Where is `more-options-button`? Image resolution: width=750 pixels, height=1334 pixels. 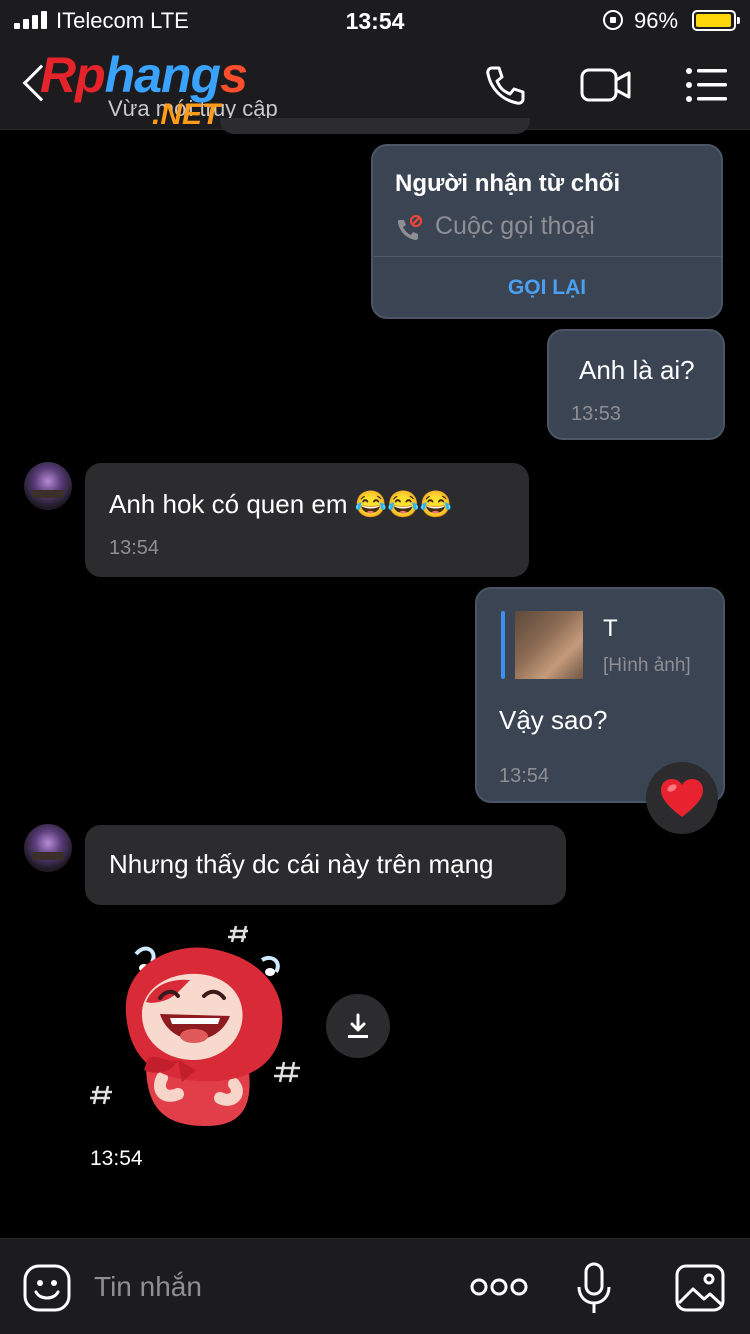
more-options-button is located at coordinates (499, 1287).